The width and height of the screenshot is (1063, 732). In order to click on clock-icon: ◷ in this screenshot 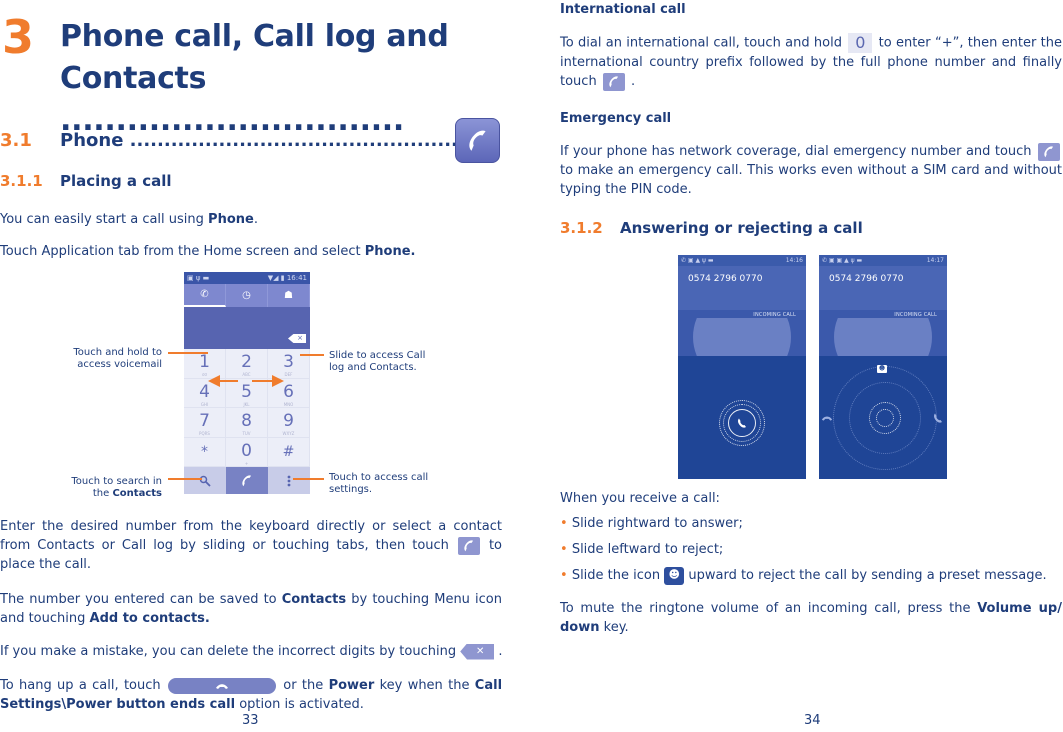, I will do `click(246, 295)`.